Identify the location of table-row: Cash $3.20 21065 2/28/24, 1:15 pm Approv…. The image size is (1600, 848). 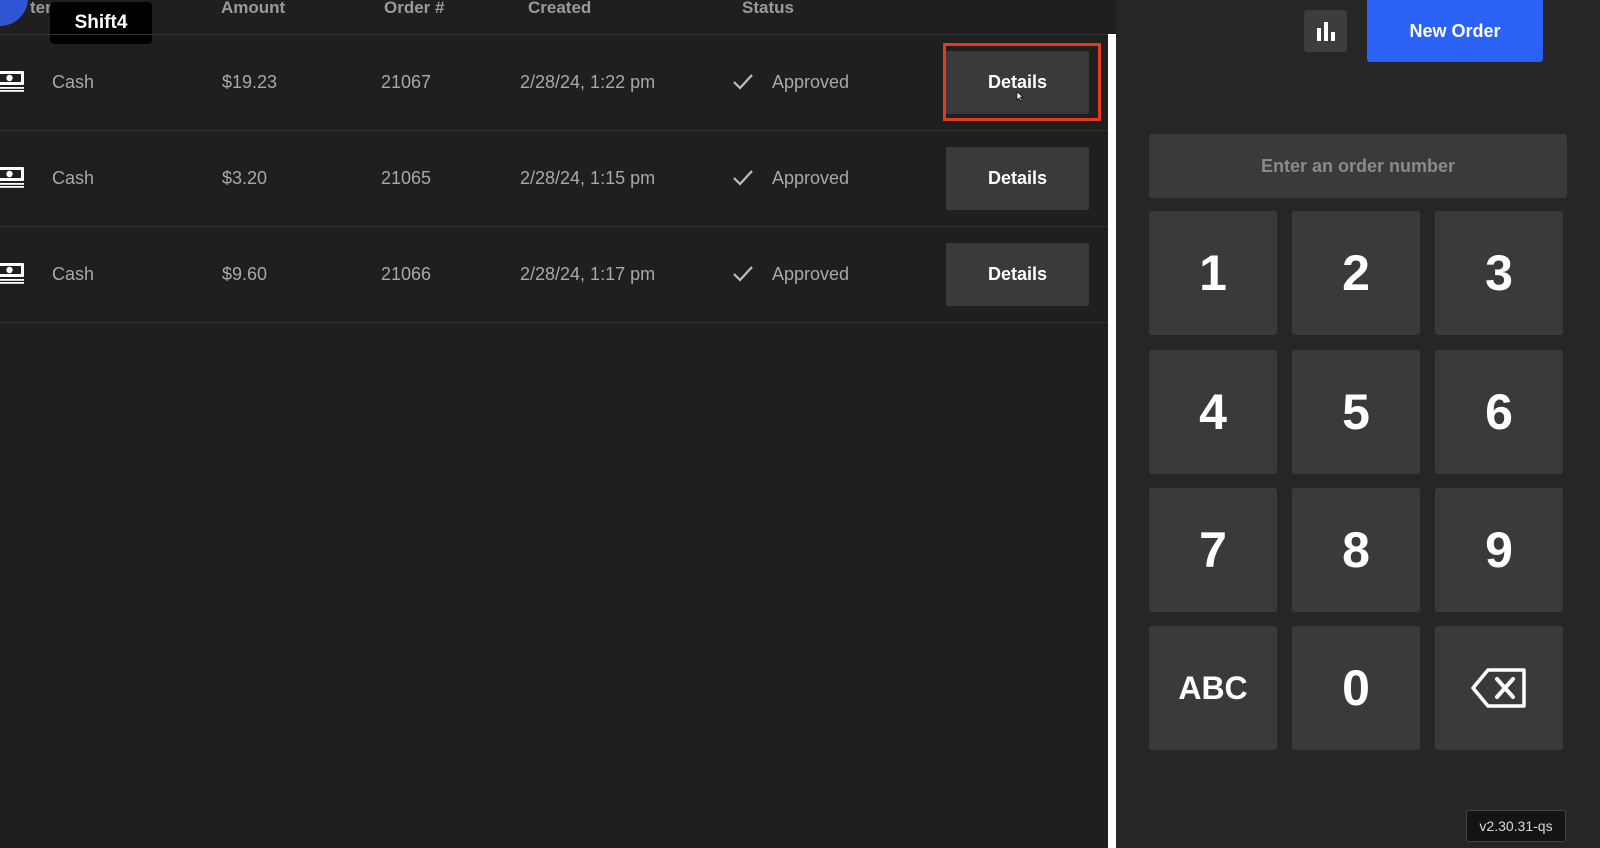
(554, 179).